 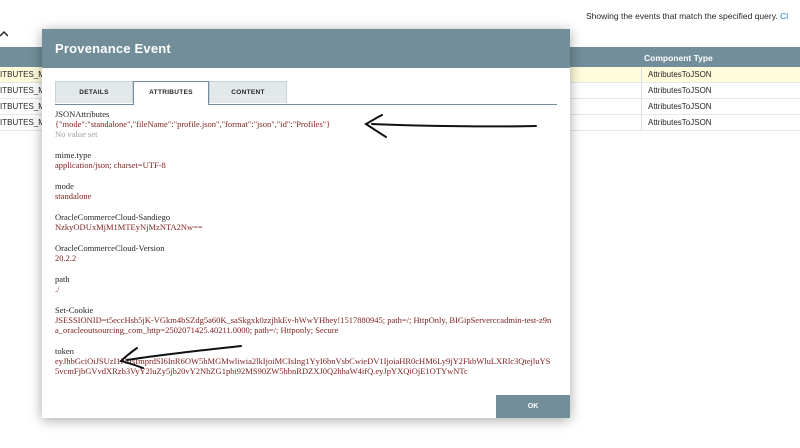 I want to click on attribute-value: standalone, so click(x=73, y=196).